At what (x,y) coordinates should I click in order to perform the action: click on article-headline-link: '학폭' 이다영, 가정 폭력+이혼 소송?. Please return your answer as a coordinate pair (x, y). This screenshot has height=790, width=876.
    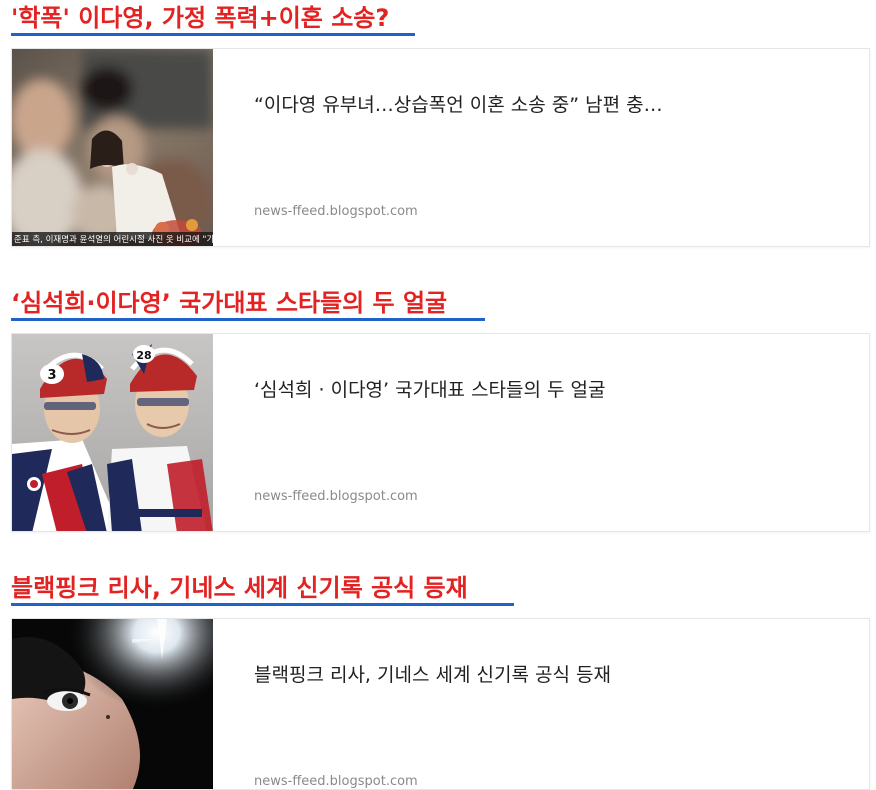
    Looking at the image, I should click on (200, 18).